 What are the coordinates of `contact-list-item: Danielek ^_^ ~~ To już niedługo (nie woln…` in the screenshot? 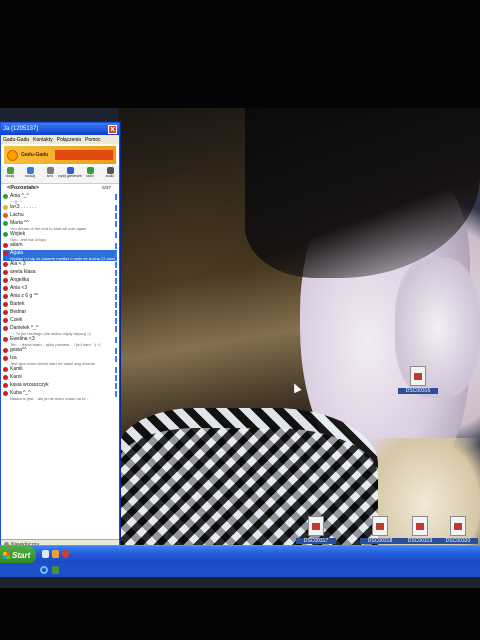 It's located at (60, 330).